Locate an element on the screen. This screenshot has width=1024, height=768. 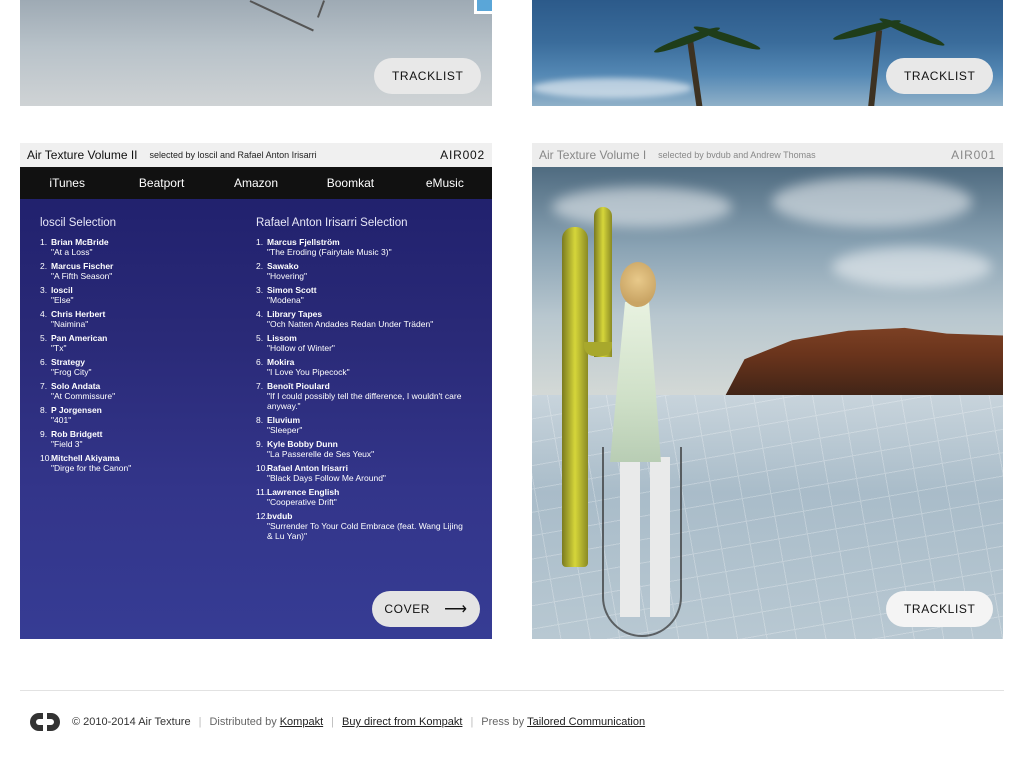
track-title: "Field 3" is located at coordinates (67, 444).